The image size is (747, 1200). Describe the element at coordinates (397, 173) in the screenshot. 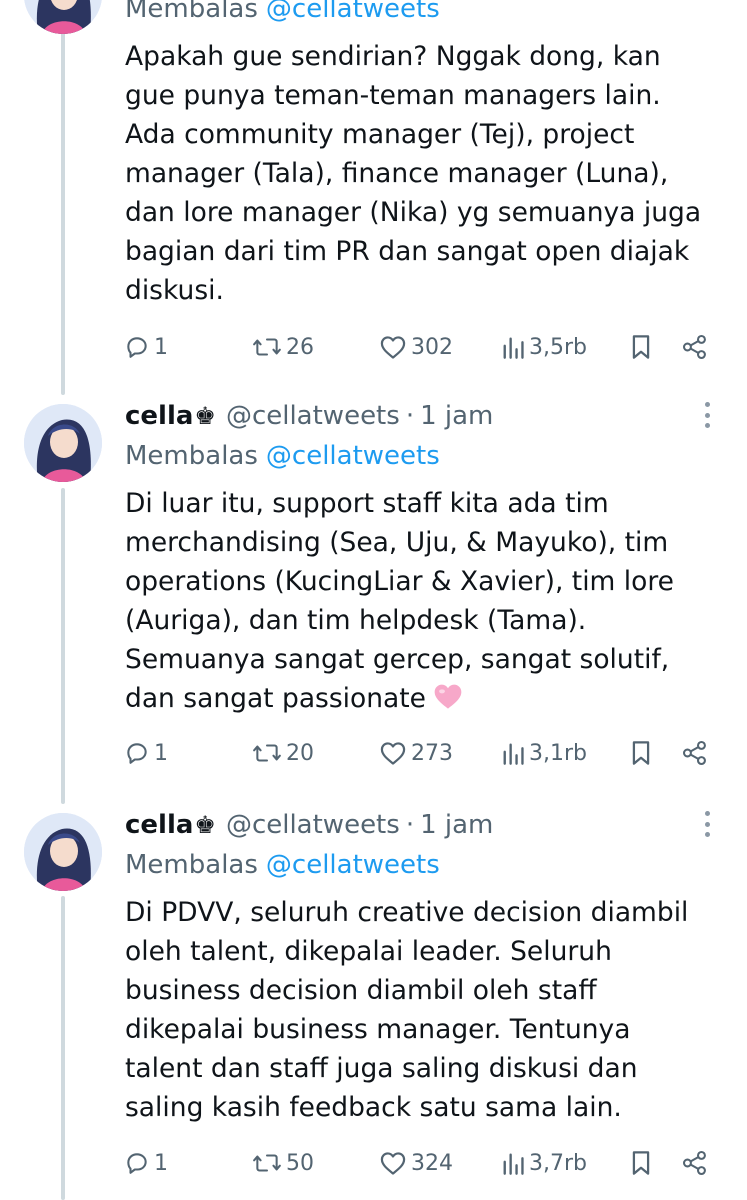

I see `tweet-text-line: manager (Tala), finance manager (Luna),` at that location.